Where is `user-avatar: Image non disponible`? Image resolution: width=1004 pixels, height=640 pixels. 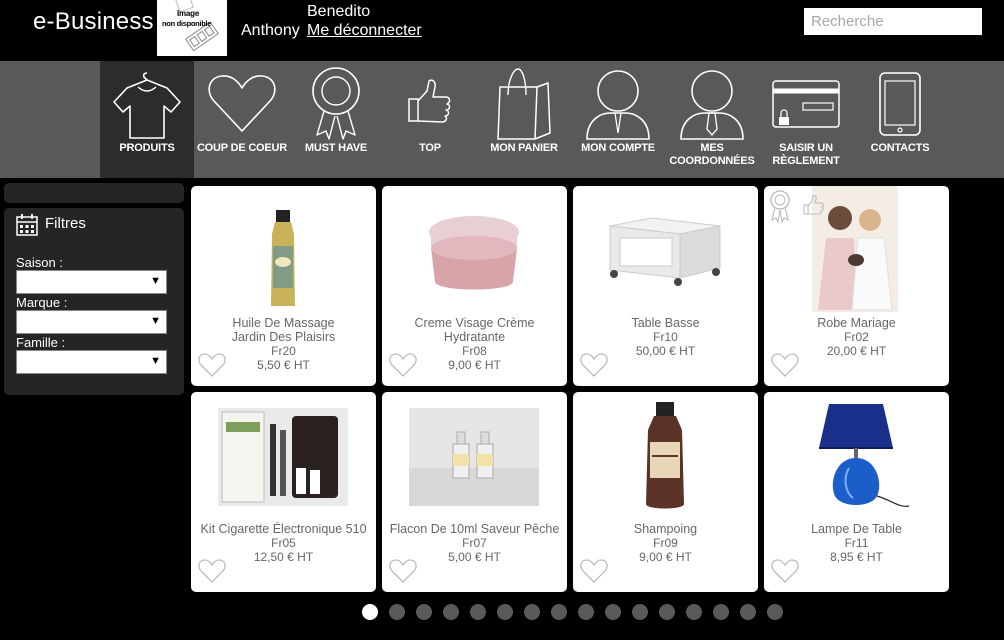
user-avatar: Image non disponible is located at coordinates (192, 28).